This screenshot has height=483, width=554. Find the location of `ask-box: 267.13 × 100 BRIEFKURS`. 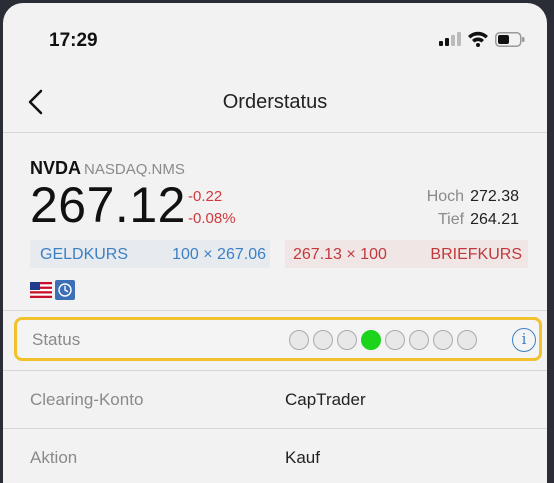

ask-box: 267.13 × 100 BRIEFKURS is located at coordinates (406, 254).